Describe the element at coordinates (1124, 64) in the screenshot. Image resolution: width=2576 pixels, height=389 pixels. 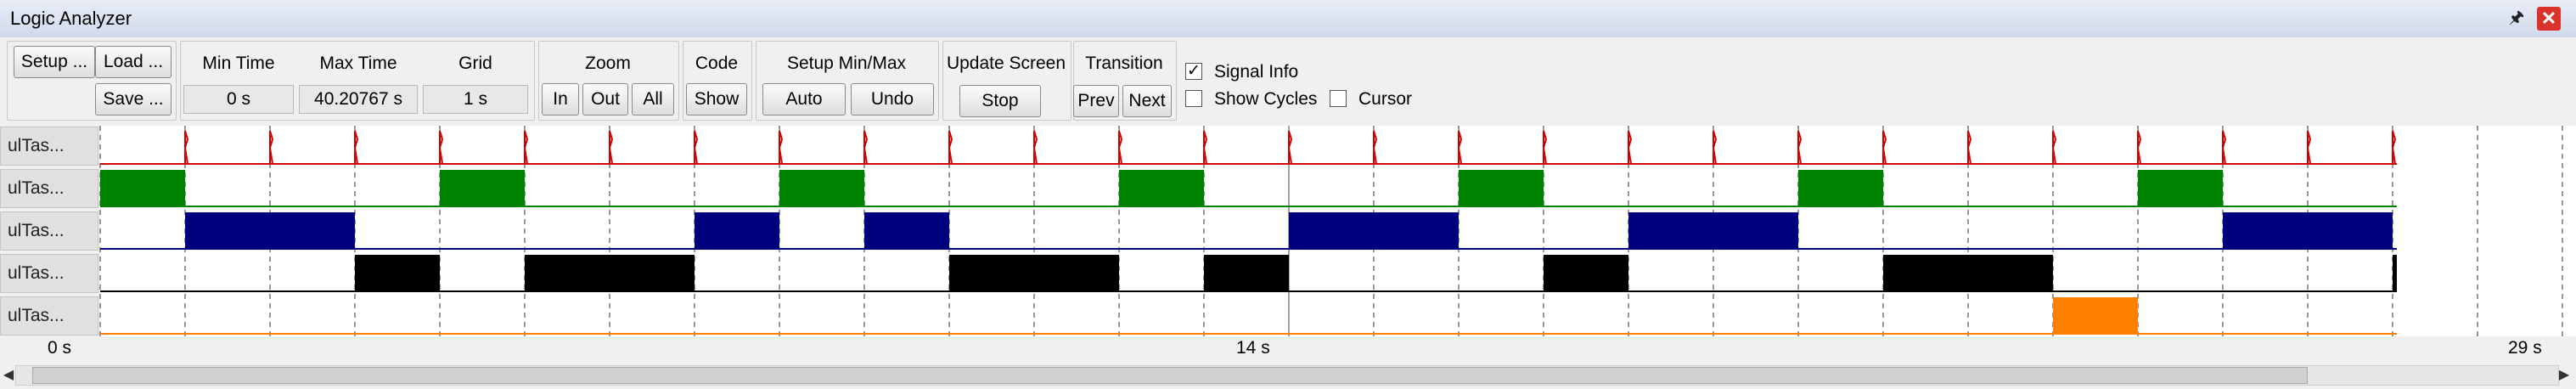
I see `transition-label: Transition` at that location.